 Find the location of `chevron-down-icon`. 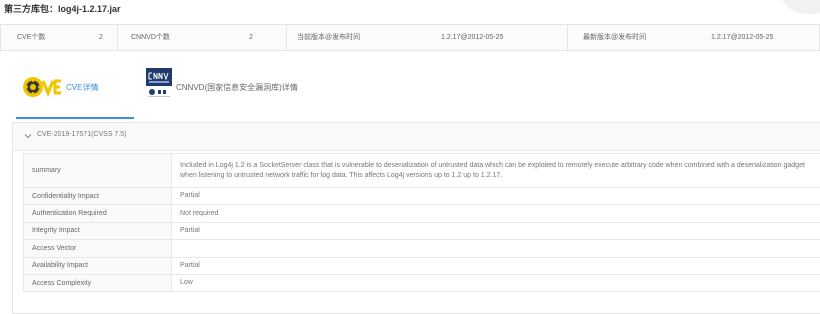

chevron-down-icon is located at coordinates (28, 136).